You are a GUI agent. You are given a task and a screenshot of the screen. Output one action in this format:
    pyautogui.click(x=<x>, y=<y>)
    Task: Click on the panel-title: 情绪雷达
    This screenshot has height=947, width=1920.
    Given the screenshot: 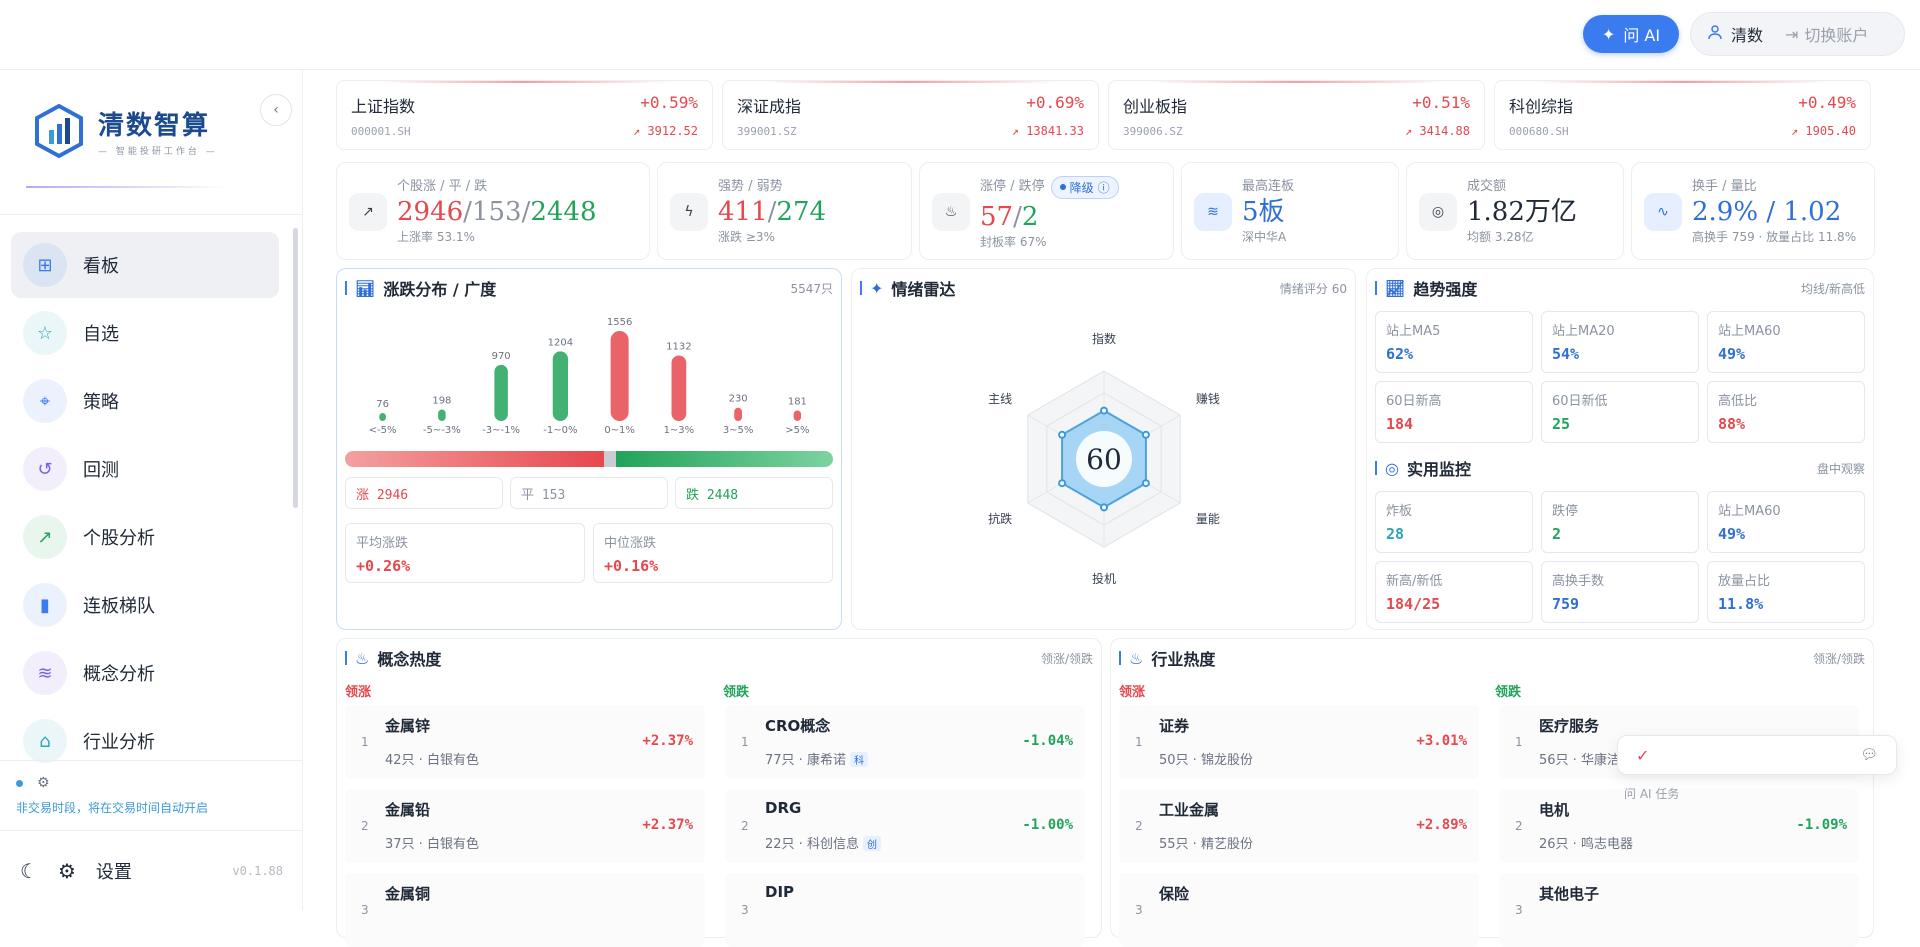 What is the action you would take?
    pyautogui.click(x=923, y=289)
    